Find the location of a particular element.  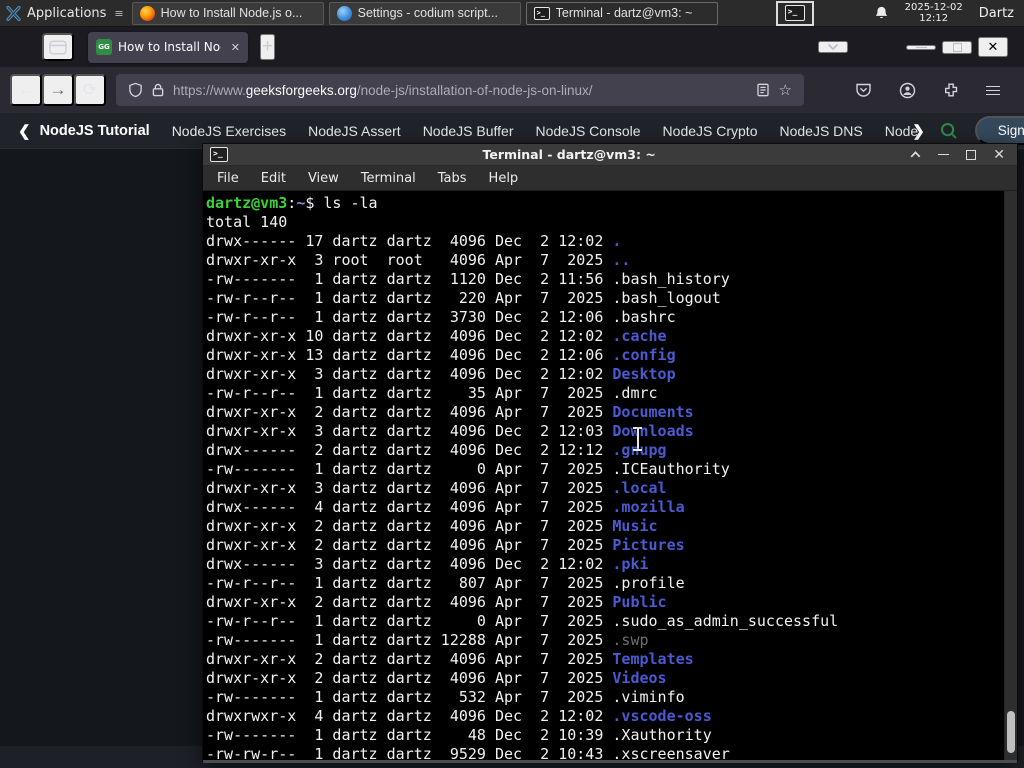

nav-item: NodeJS Assert is located at coordinates (354, 131).